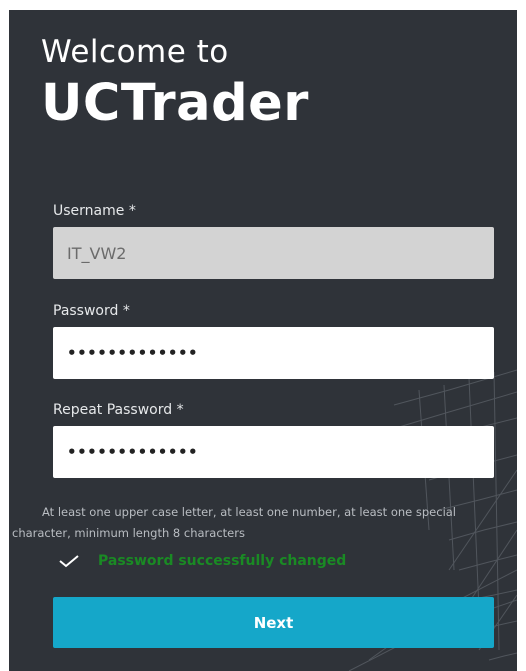 The image size is (526, 671). I want to click on repeat-password-label: Repeat Password *, so click(118, 410).